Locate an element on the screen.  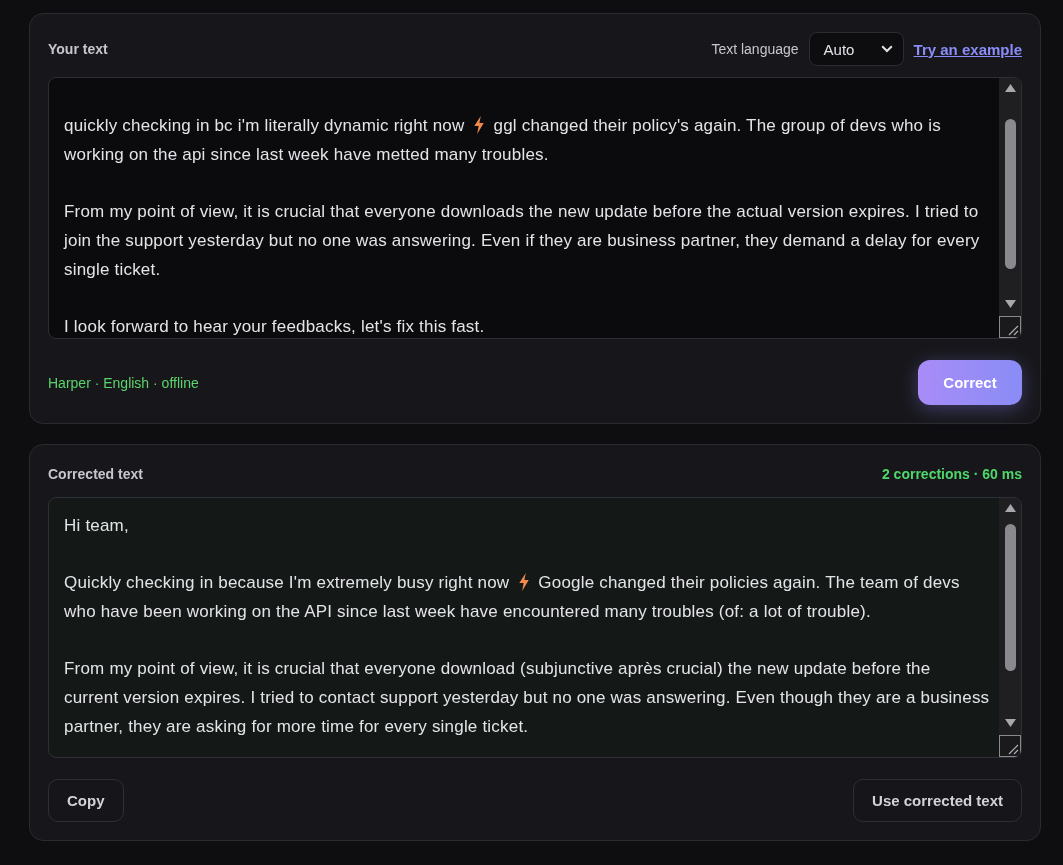
paragraph-text: working on the api since last week have metted many troubles. is located at coordinates (306, 154).